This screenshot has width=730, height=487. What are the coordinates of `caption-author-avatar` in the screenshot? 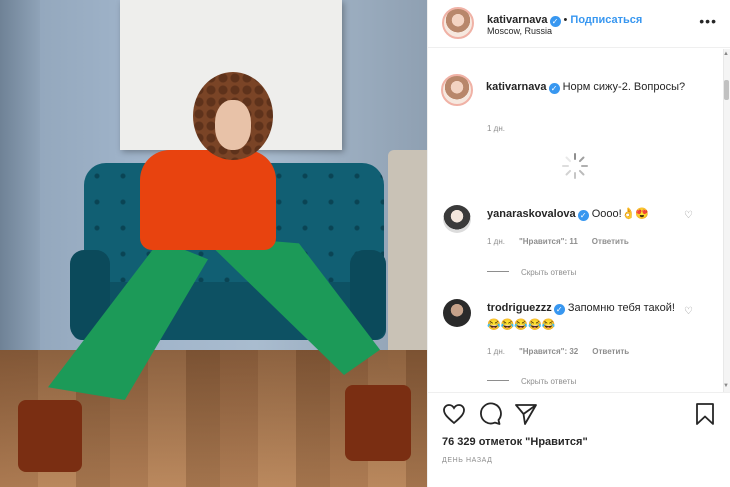 It's located at (457, 90).